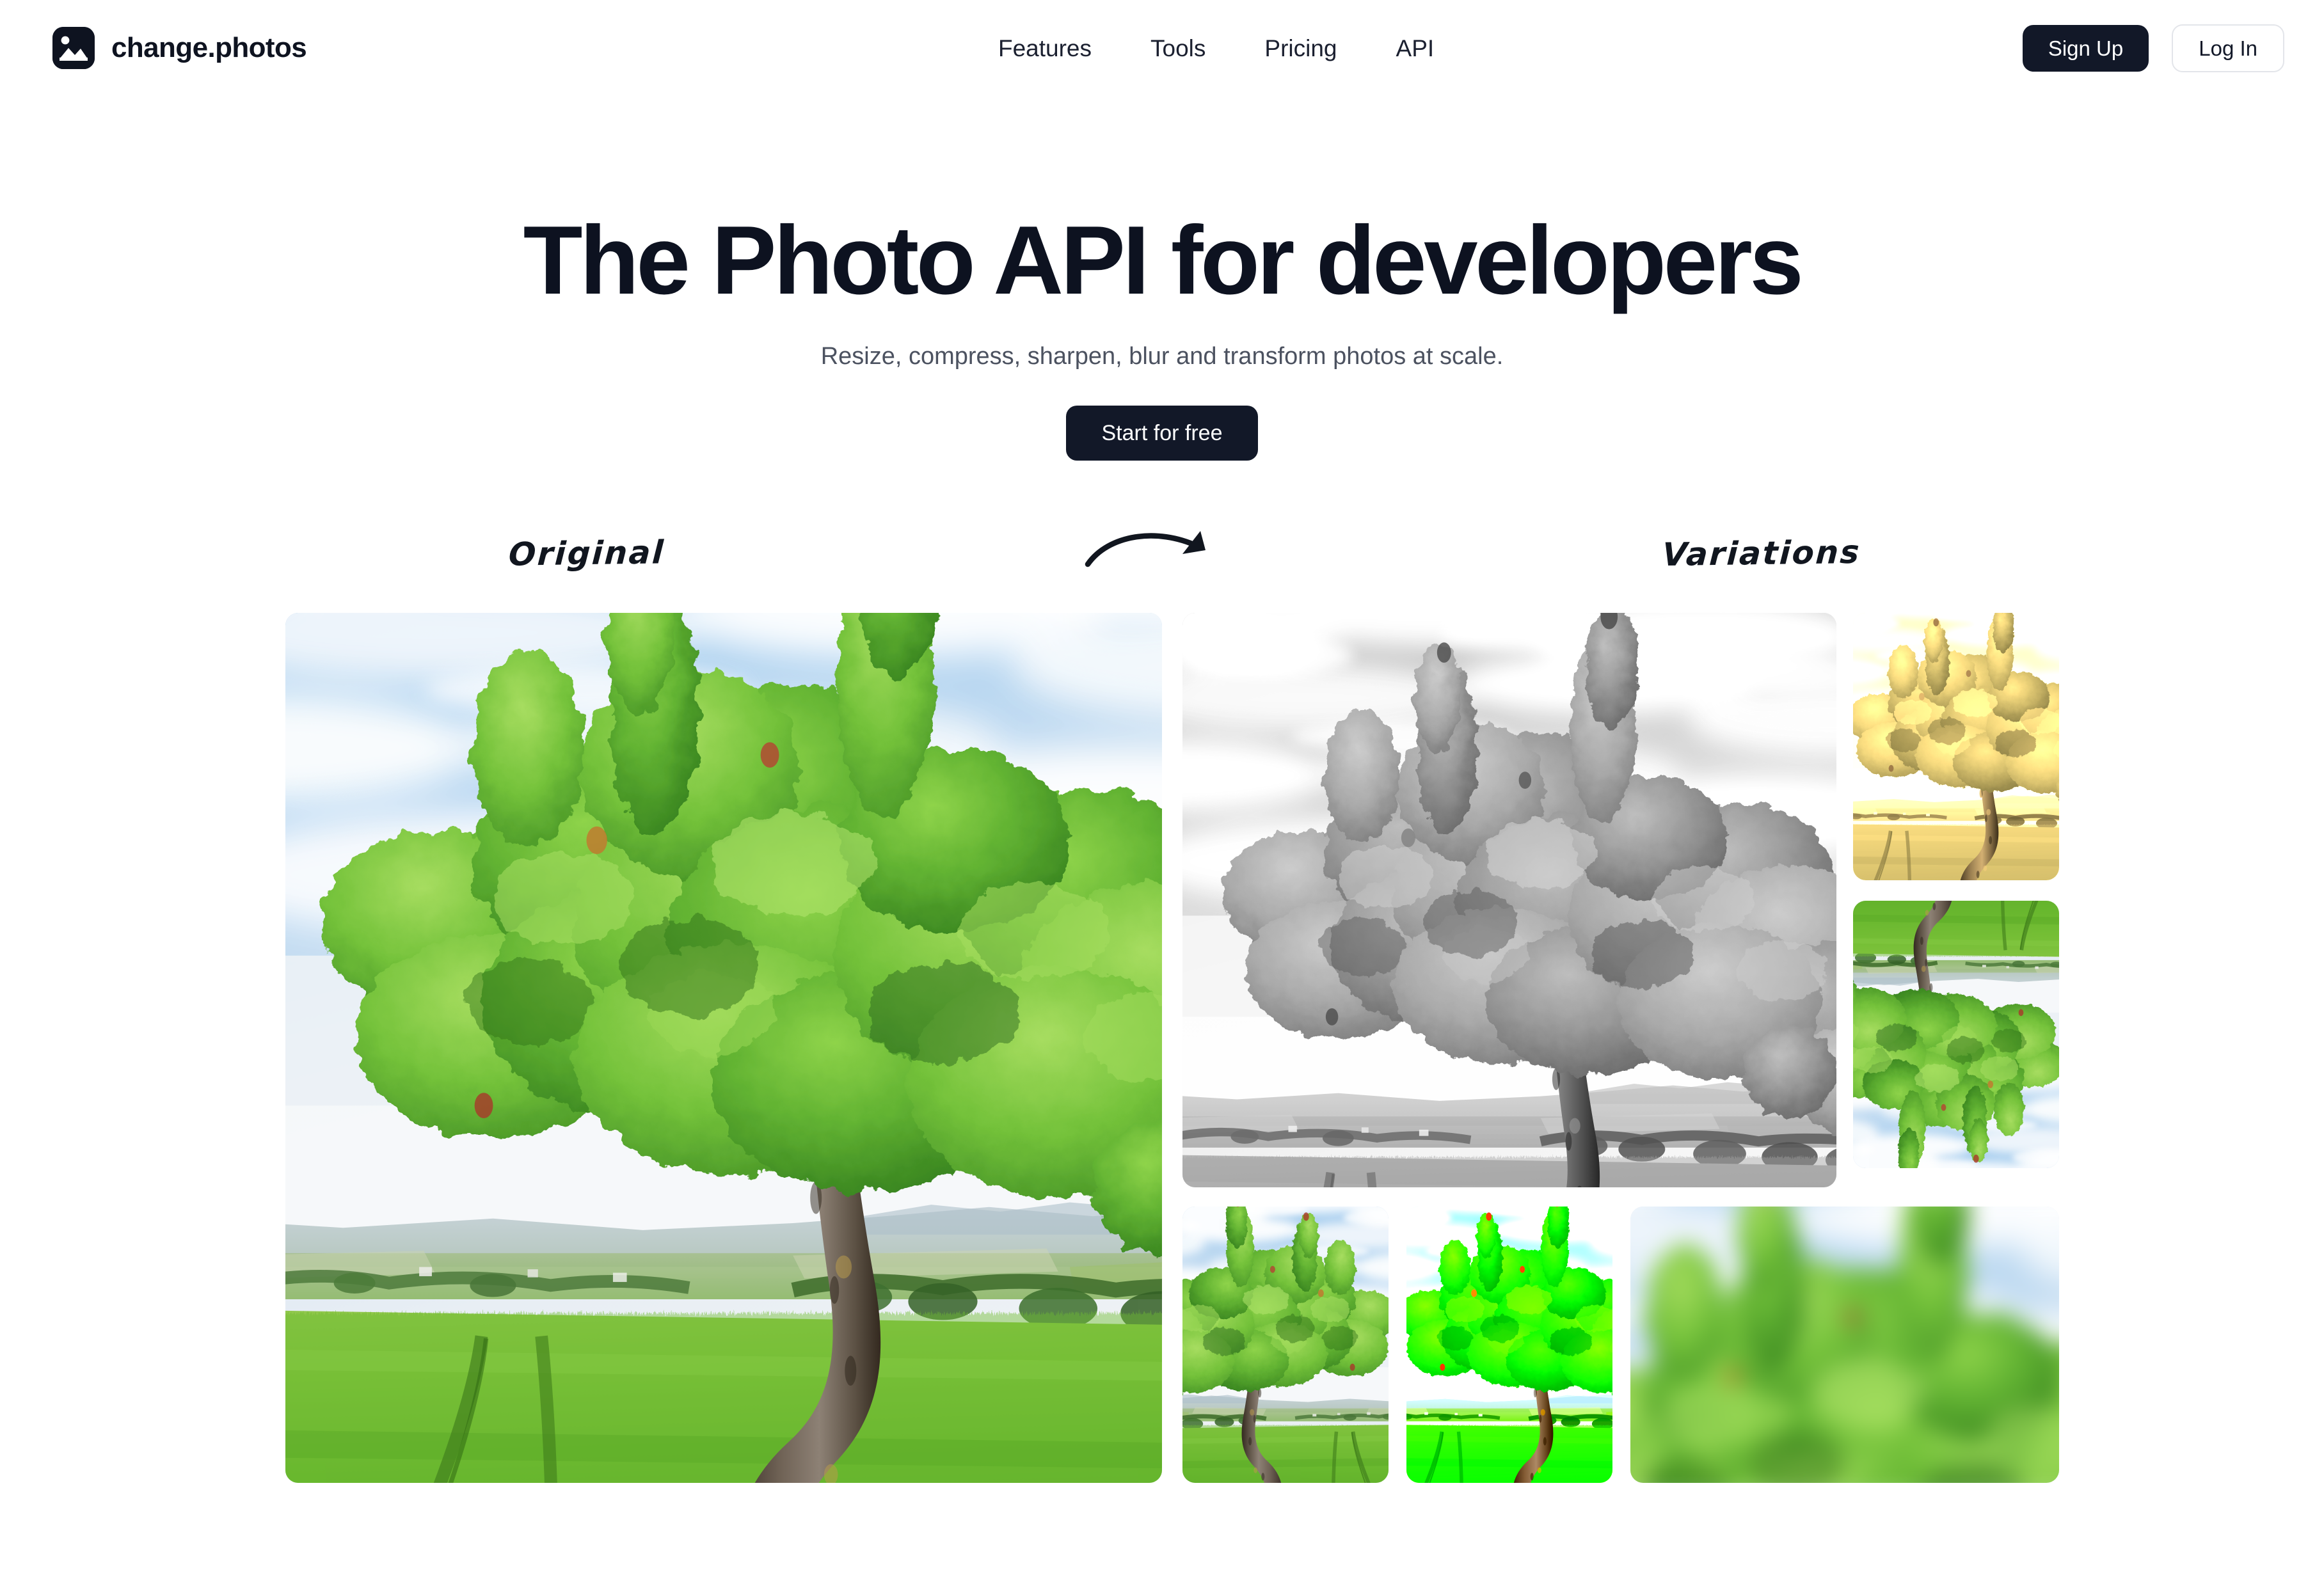 This screenshot has width=2324, height=1575. Describe the element at coordinates (1178, 48) in the screenshot. I see `nav-link-tools: Tools` at that location.